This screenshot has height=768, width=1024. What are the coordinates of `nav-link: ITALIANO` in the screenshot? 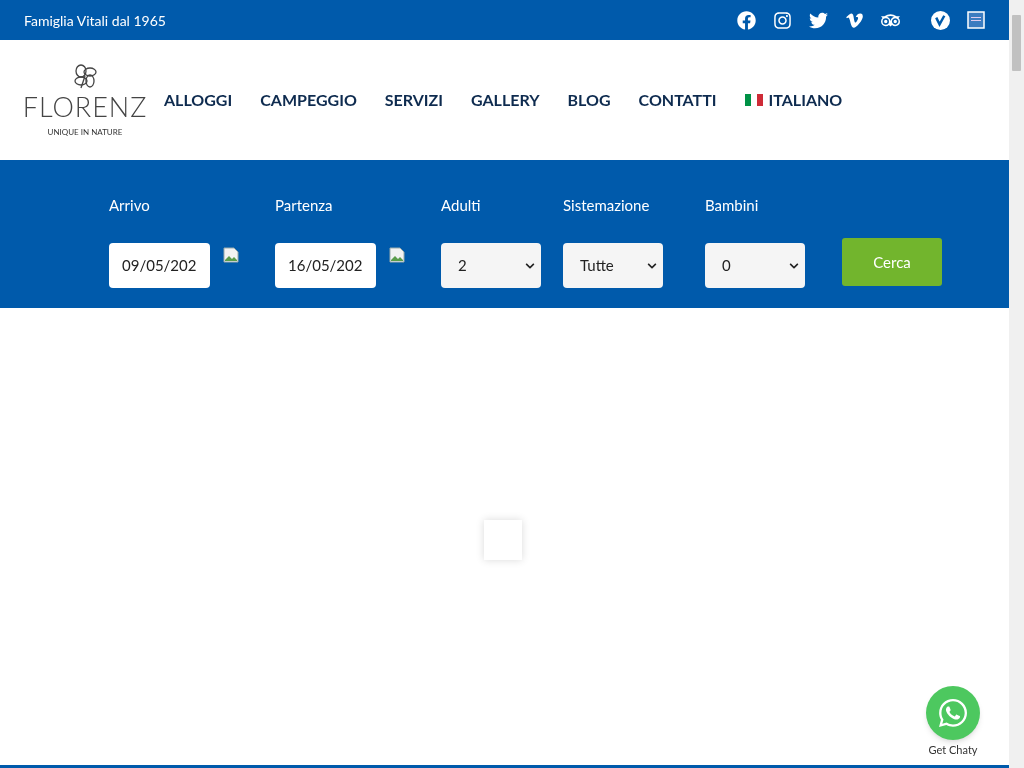 It's located at (793, 100).